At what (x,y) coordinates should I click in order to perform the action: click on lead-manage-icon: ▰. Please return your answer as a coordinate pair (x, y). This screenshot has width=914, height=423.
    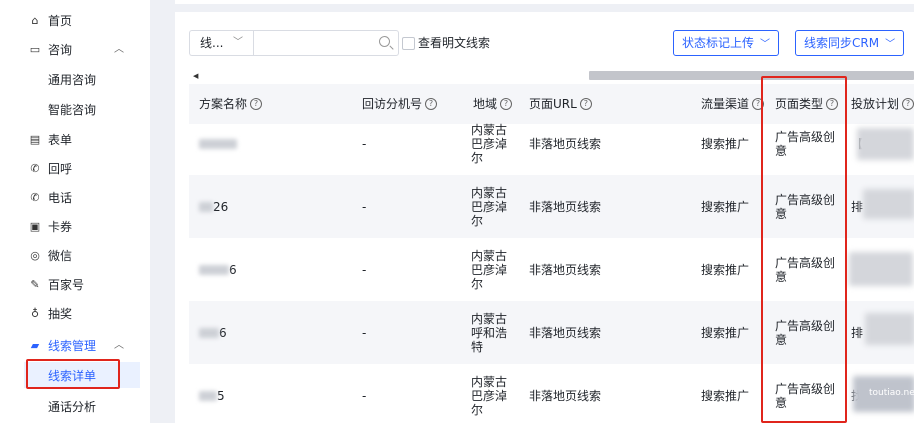
    Looking at the image, I should click on (35, 345).